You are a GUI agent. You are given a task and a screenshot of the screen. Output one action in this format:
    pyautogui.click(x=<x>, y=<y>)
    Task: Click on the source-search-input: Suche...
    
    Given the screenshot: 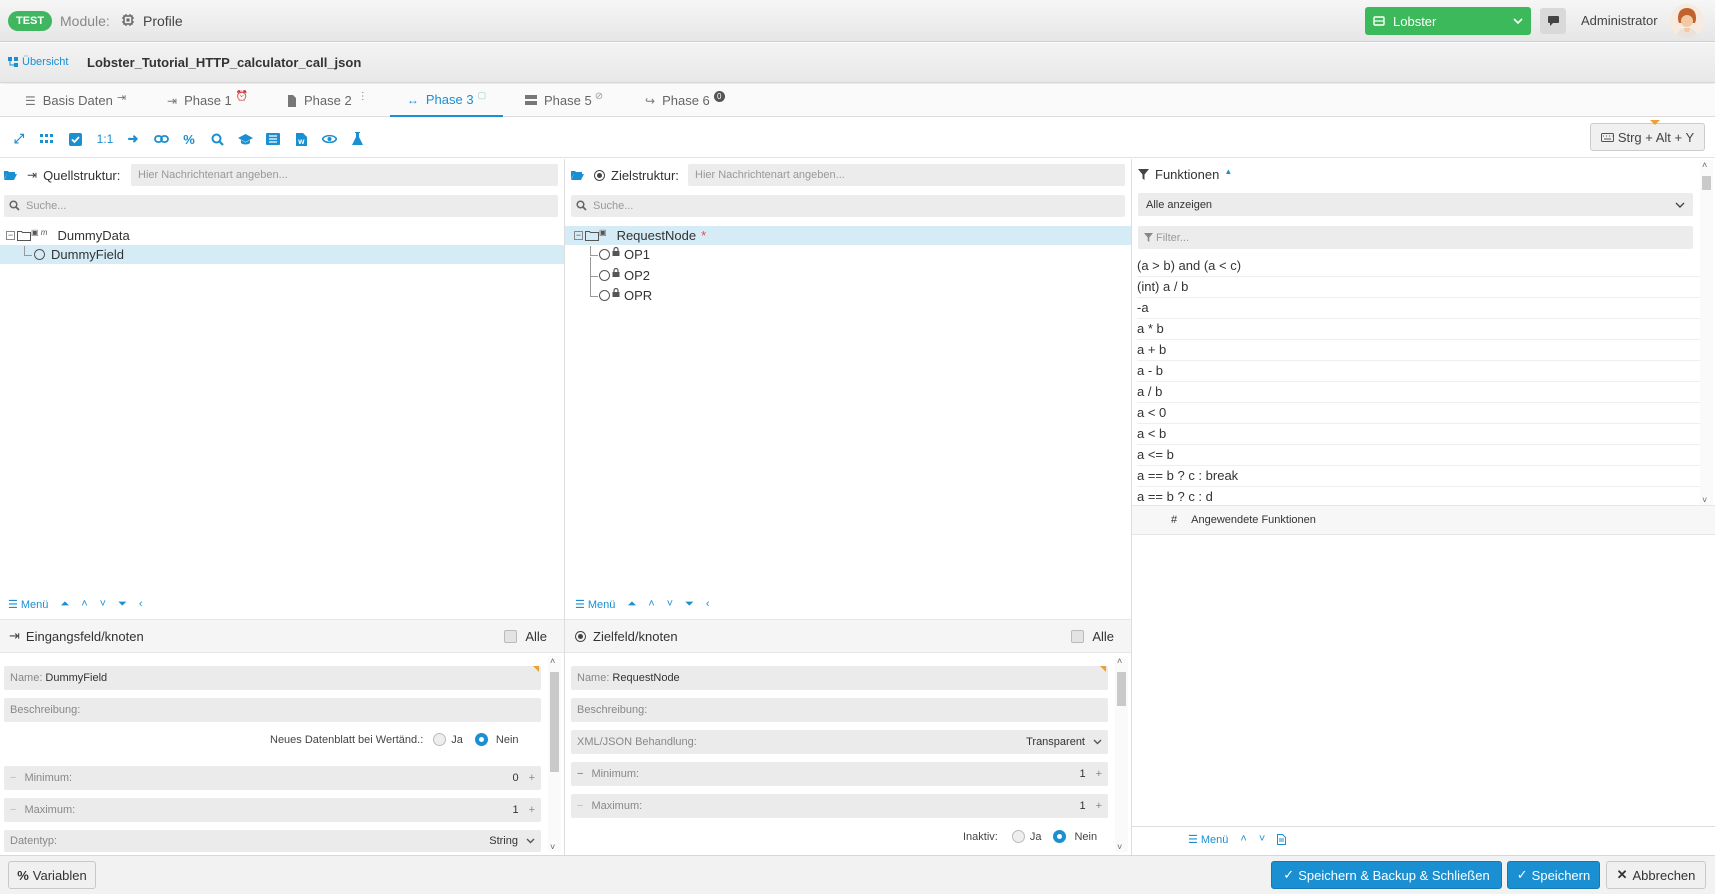 What is the action you would take?
    pyautogui.click(x=281, y=206)
    